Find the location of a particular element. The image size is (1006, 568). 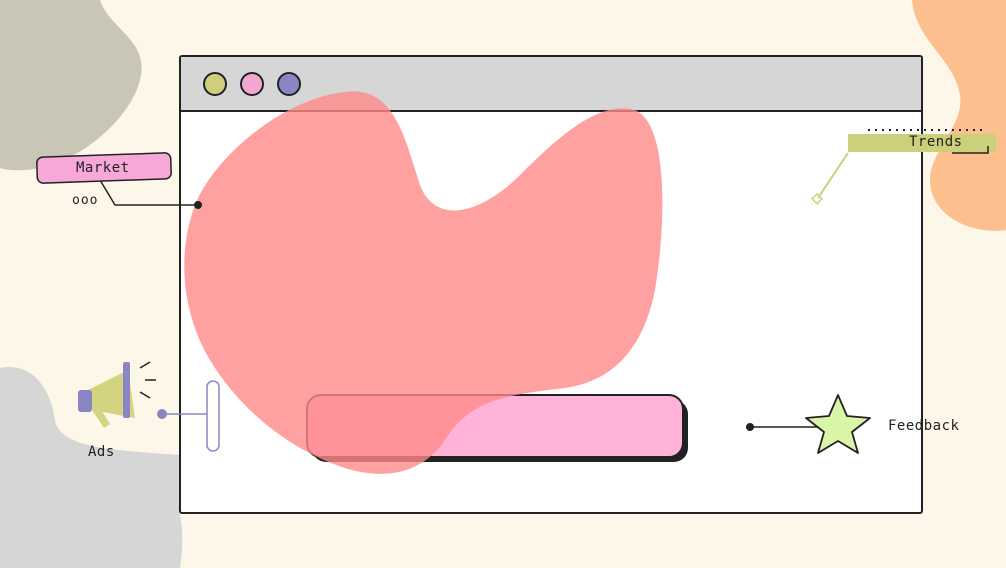

ads-connector-dot is located at coordinates (162, 414).